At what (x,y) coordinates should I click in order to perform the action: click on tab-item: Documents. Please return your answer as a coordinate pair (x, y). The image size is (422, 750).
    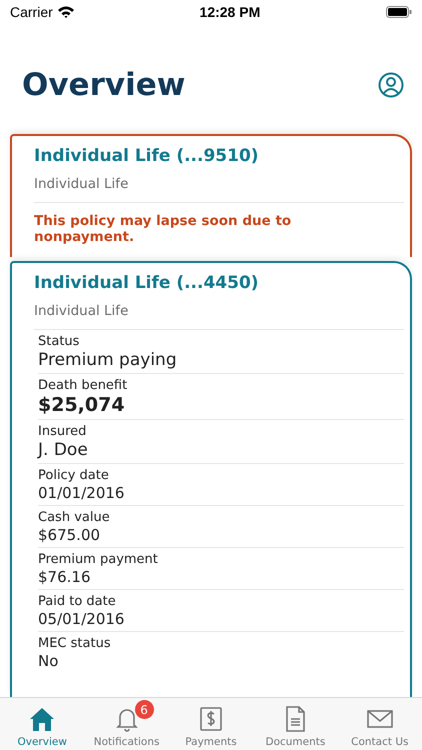
    Looking at the image, I should click on (295, 724).